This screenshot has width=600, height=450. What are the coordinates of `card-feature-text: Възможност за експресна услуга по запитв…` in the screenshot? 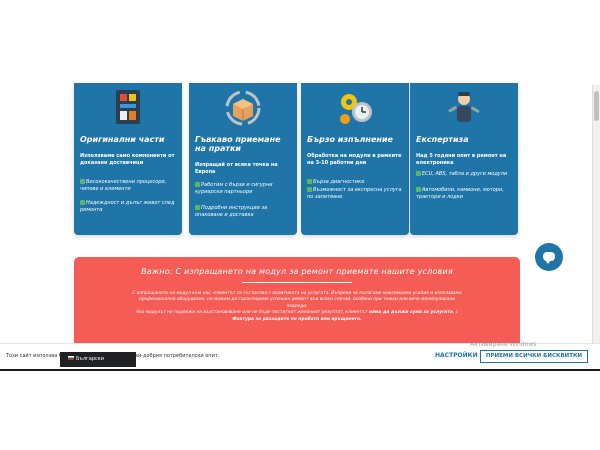 It's located at (354, 193).